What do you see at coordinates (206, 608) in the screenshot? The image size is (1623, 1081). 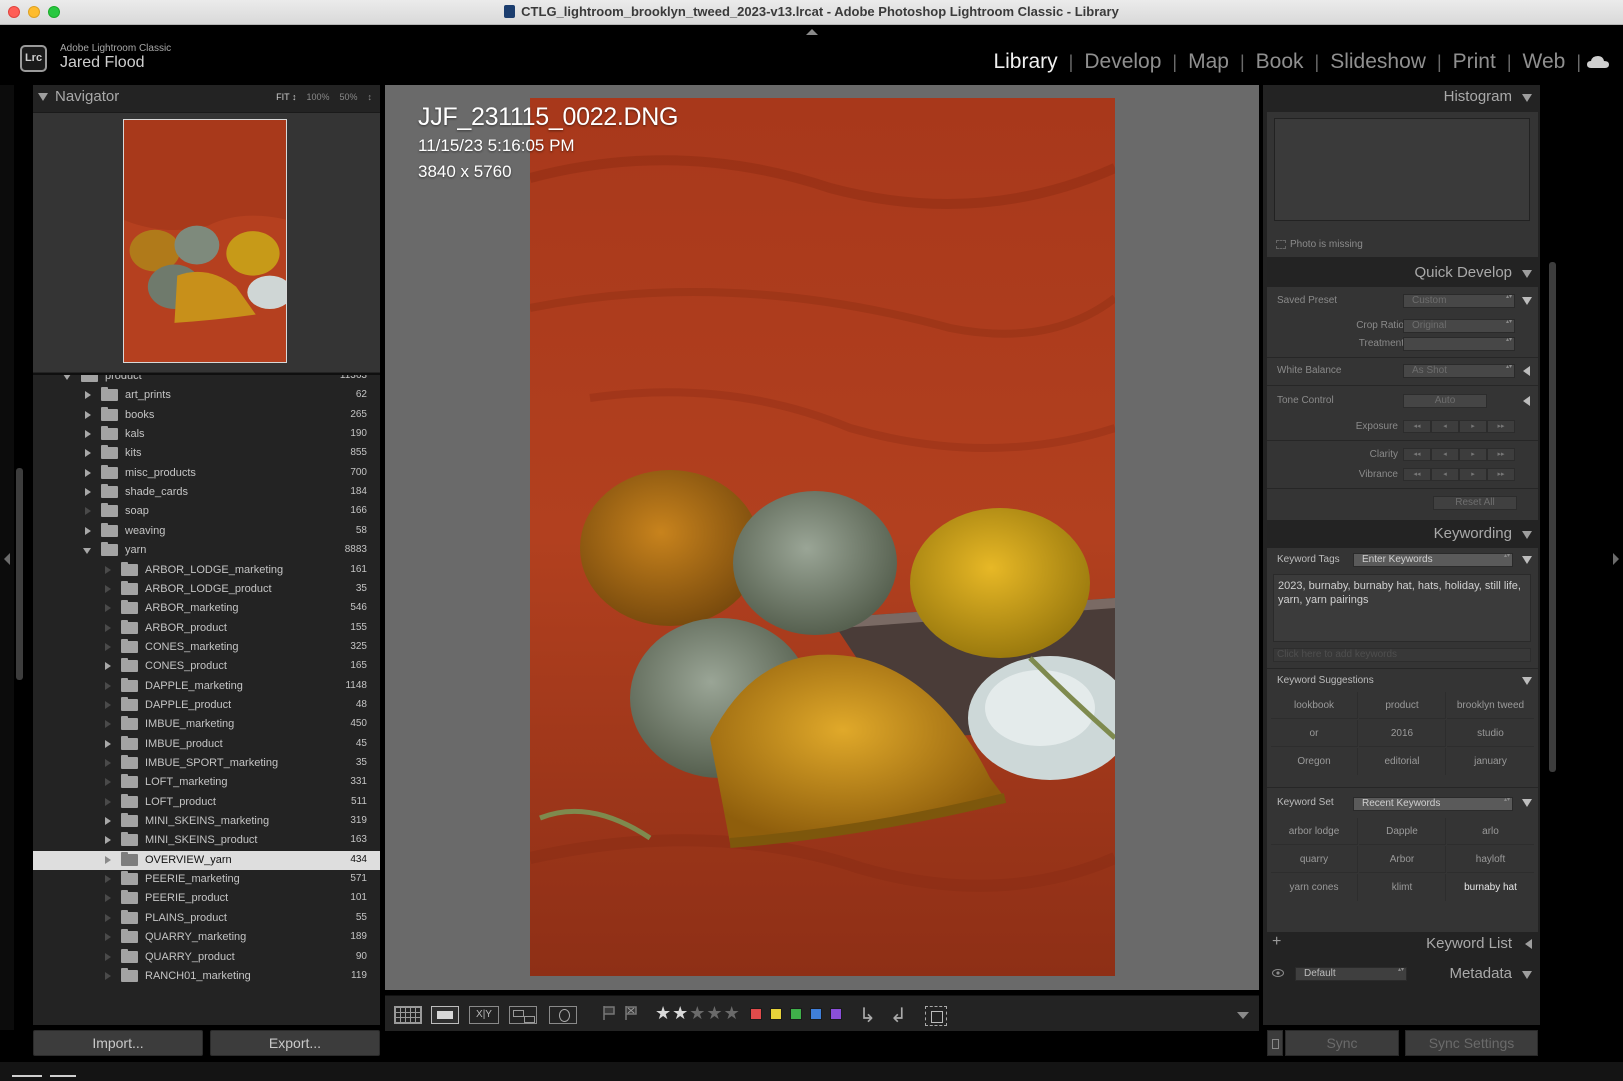 I see `folder-row-arbor-marketing: ARBOR_marketing 546` at bounding box center [206, 608].